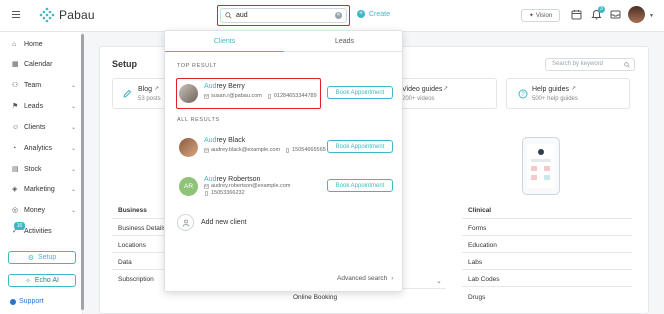 The height and width of the screenshot is (314, 664). Describe the element at coordinates (15, 85) in the screenshot. I see `team-icon: ⚇` at that location.